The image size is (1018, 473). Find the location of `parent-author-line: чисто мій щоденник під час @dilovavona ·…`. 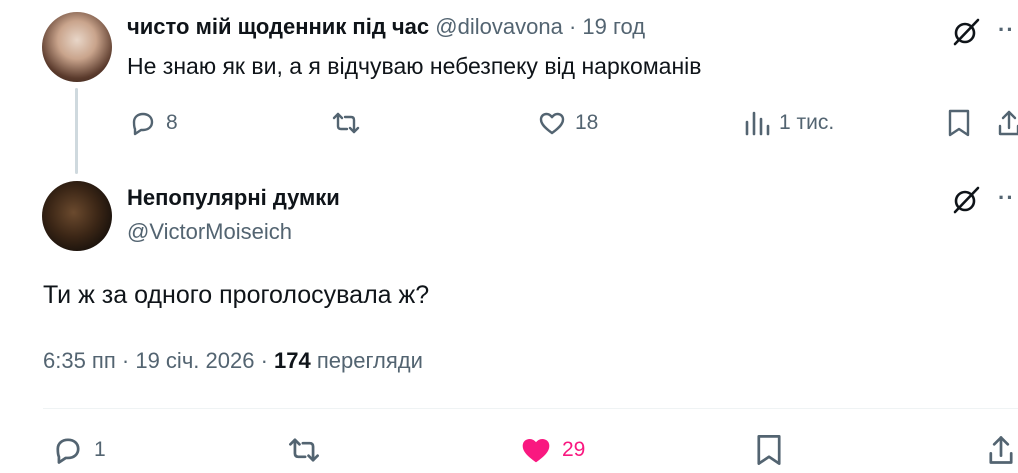

parent-author-line: чисто мій щоденник під час @dilovavona ·… is located at coordinates (386, 27).